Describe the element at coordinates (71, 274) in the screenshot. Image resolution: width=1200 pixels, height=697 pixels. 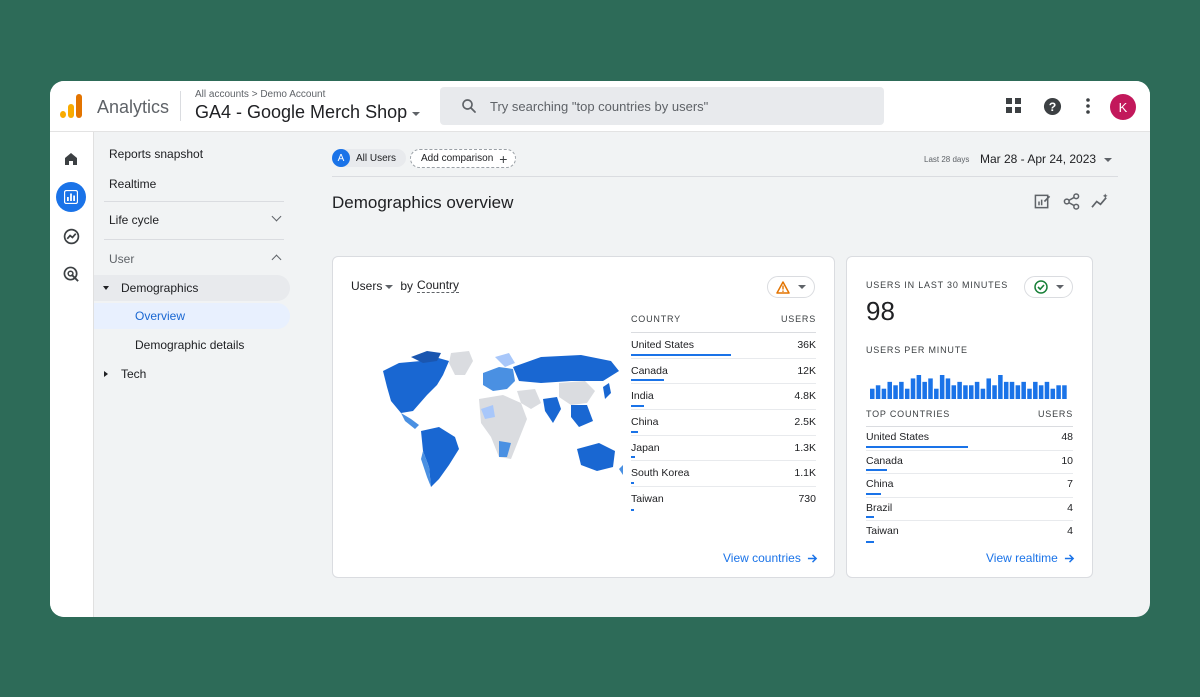
I see `advertising-icon` at that location.